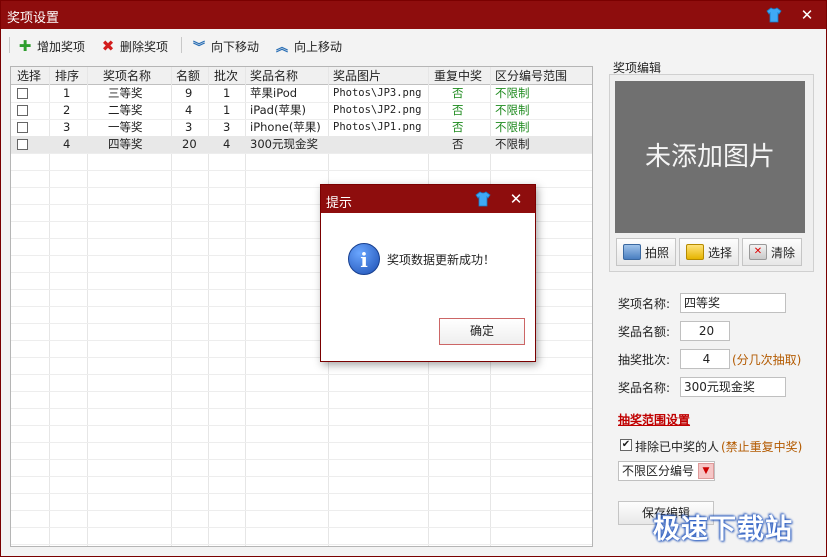  What do you see at coordinates (706, 471) in the screenshot?
I see `chevron-down-icon: ▼` at bounding box center [706, 471].